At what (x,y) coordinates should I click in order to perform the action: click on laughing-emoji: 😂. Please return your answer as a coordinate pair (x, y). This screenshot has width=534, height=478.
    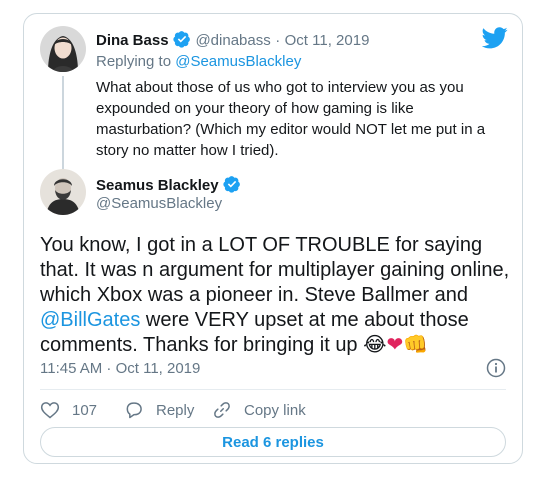
    Looking at the image, I should click on (375, 345).